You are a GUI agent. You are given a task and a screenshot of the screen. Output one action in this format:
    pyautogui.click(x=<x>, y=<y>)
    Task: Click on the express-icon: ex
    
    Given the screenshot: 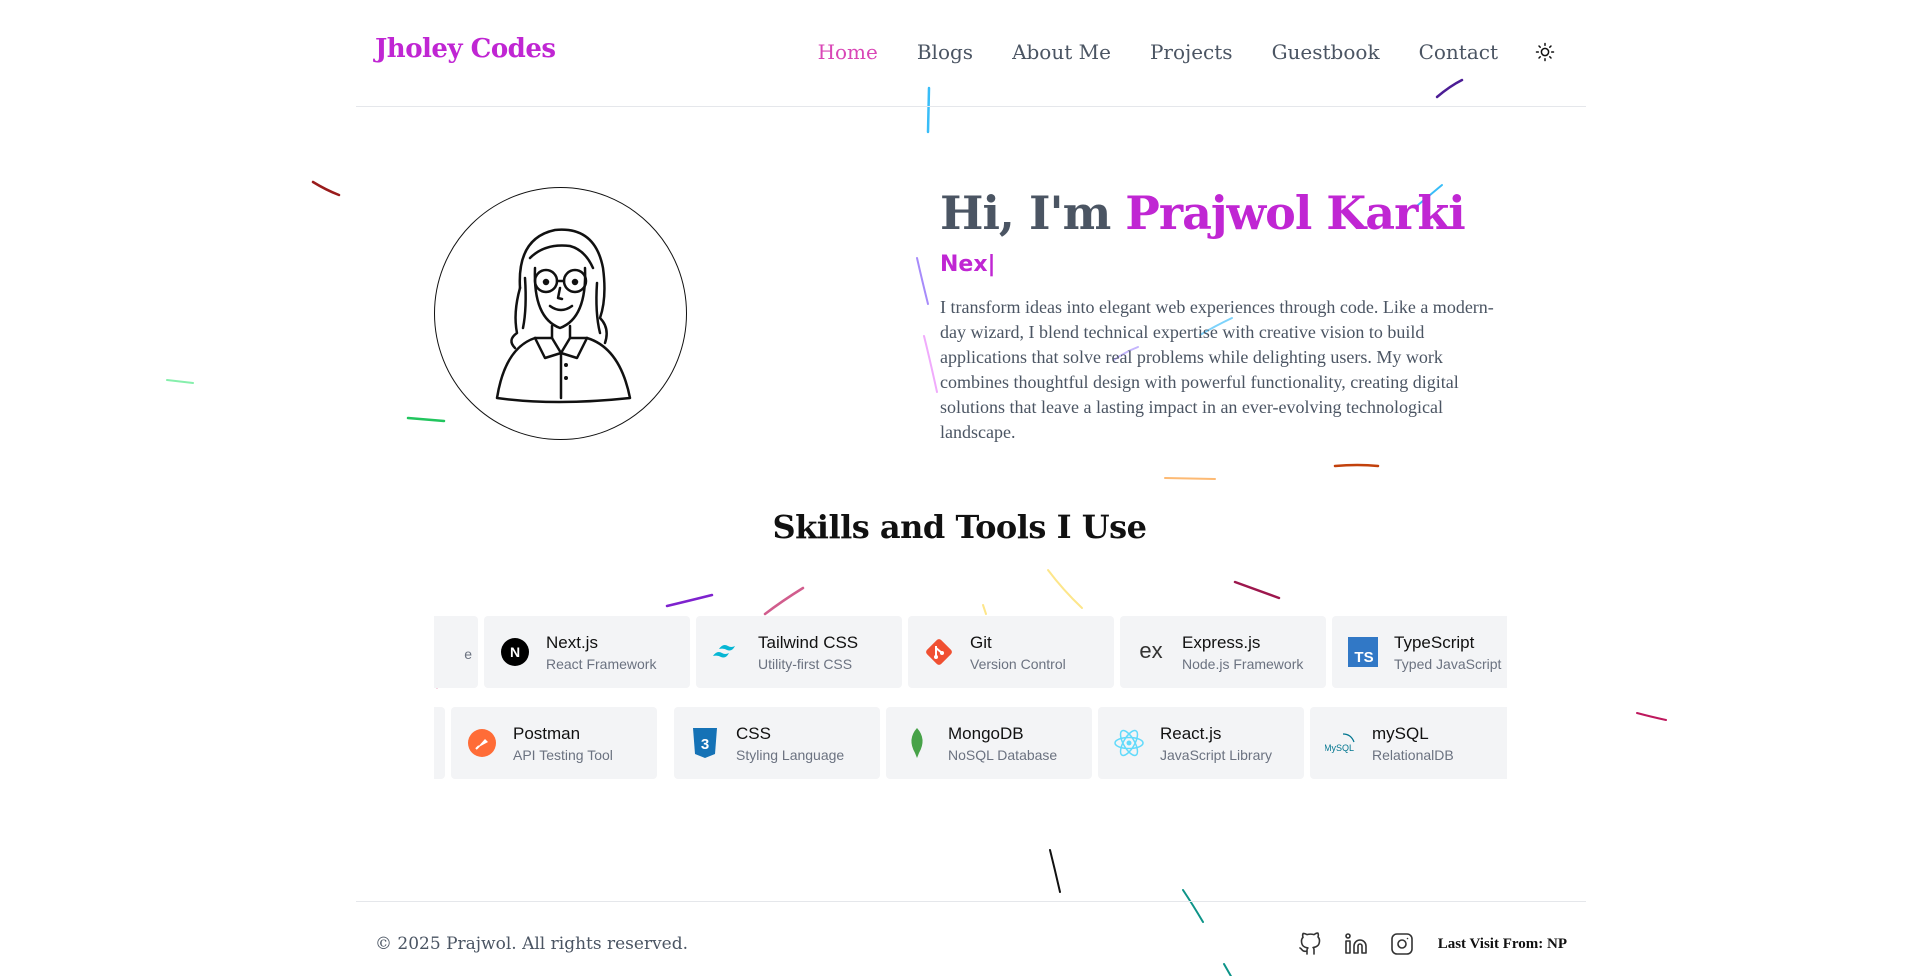 What is the action you would take?
    pyautogui.click(x=1151, y=652)
    